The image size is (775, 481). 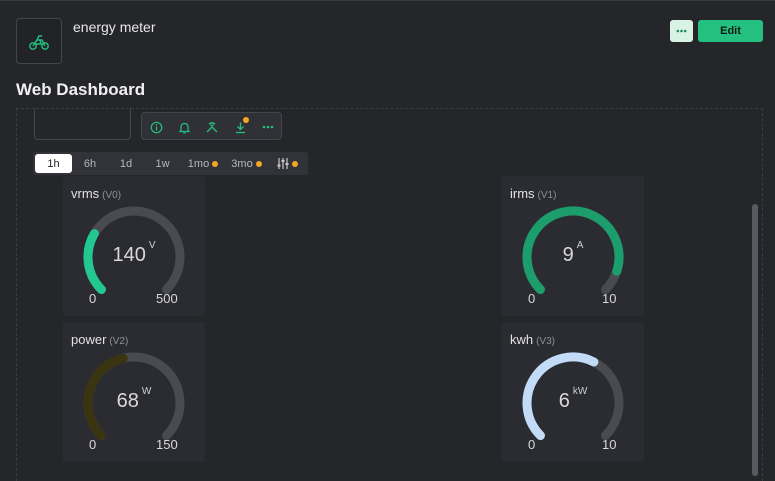 What do you see at coordinates (167, 298) in the screenshot?
I see `gauge-max: 500` at bounding box center [167, 298].